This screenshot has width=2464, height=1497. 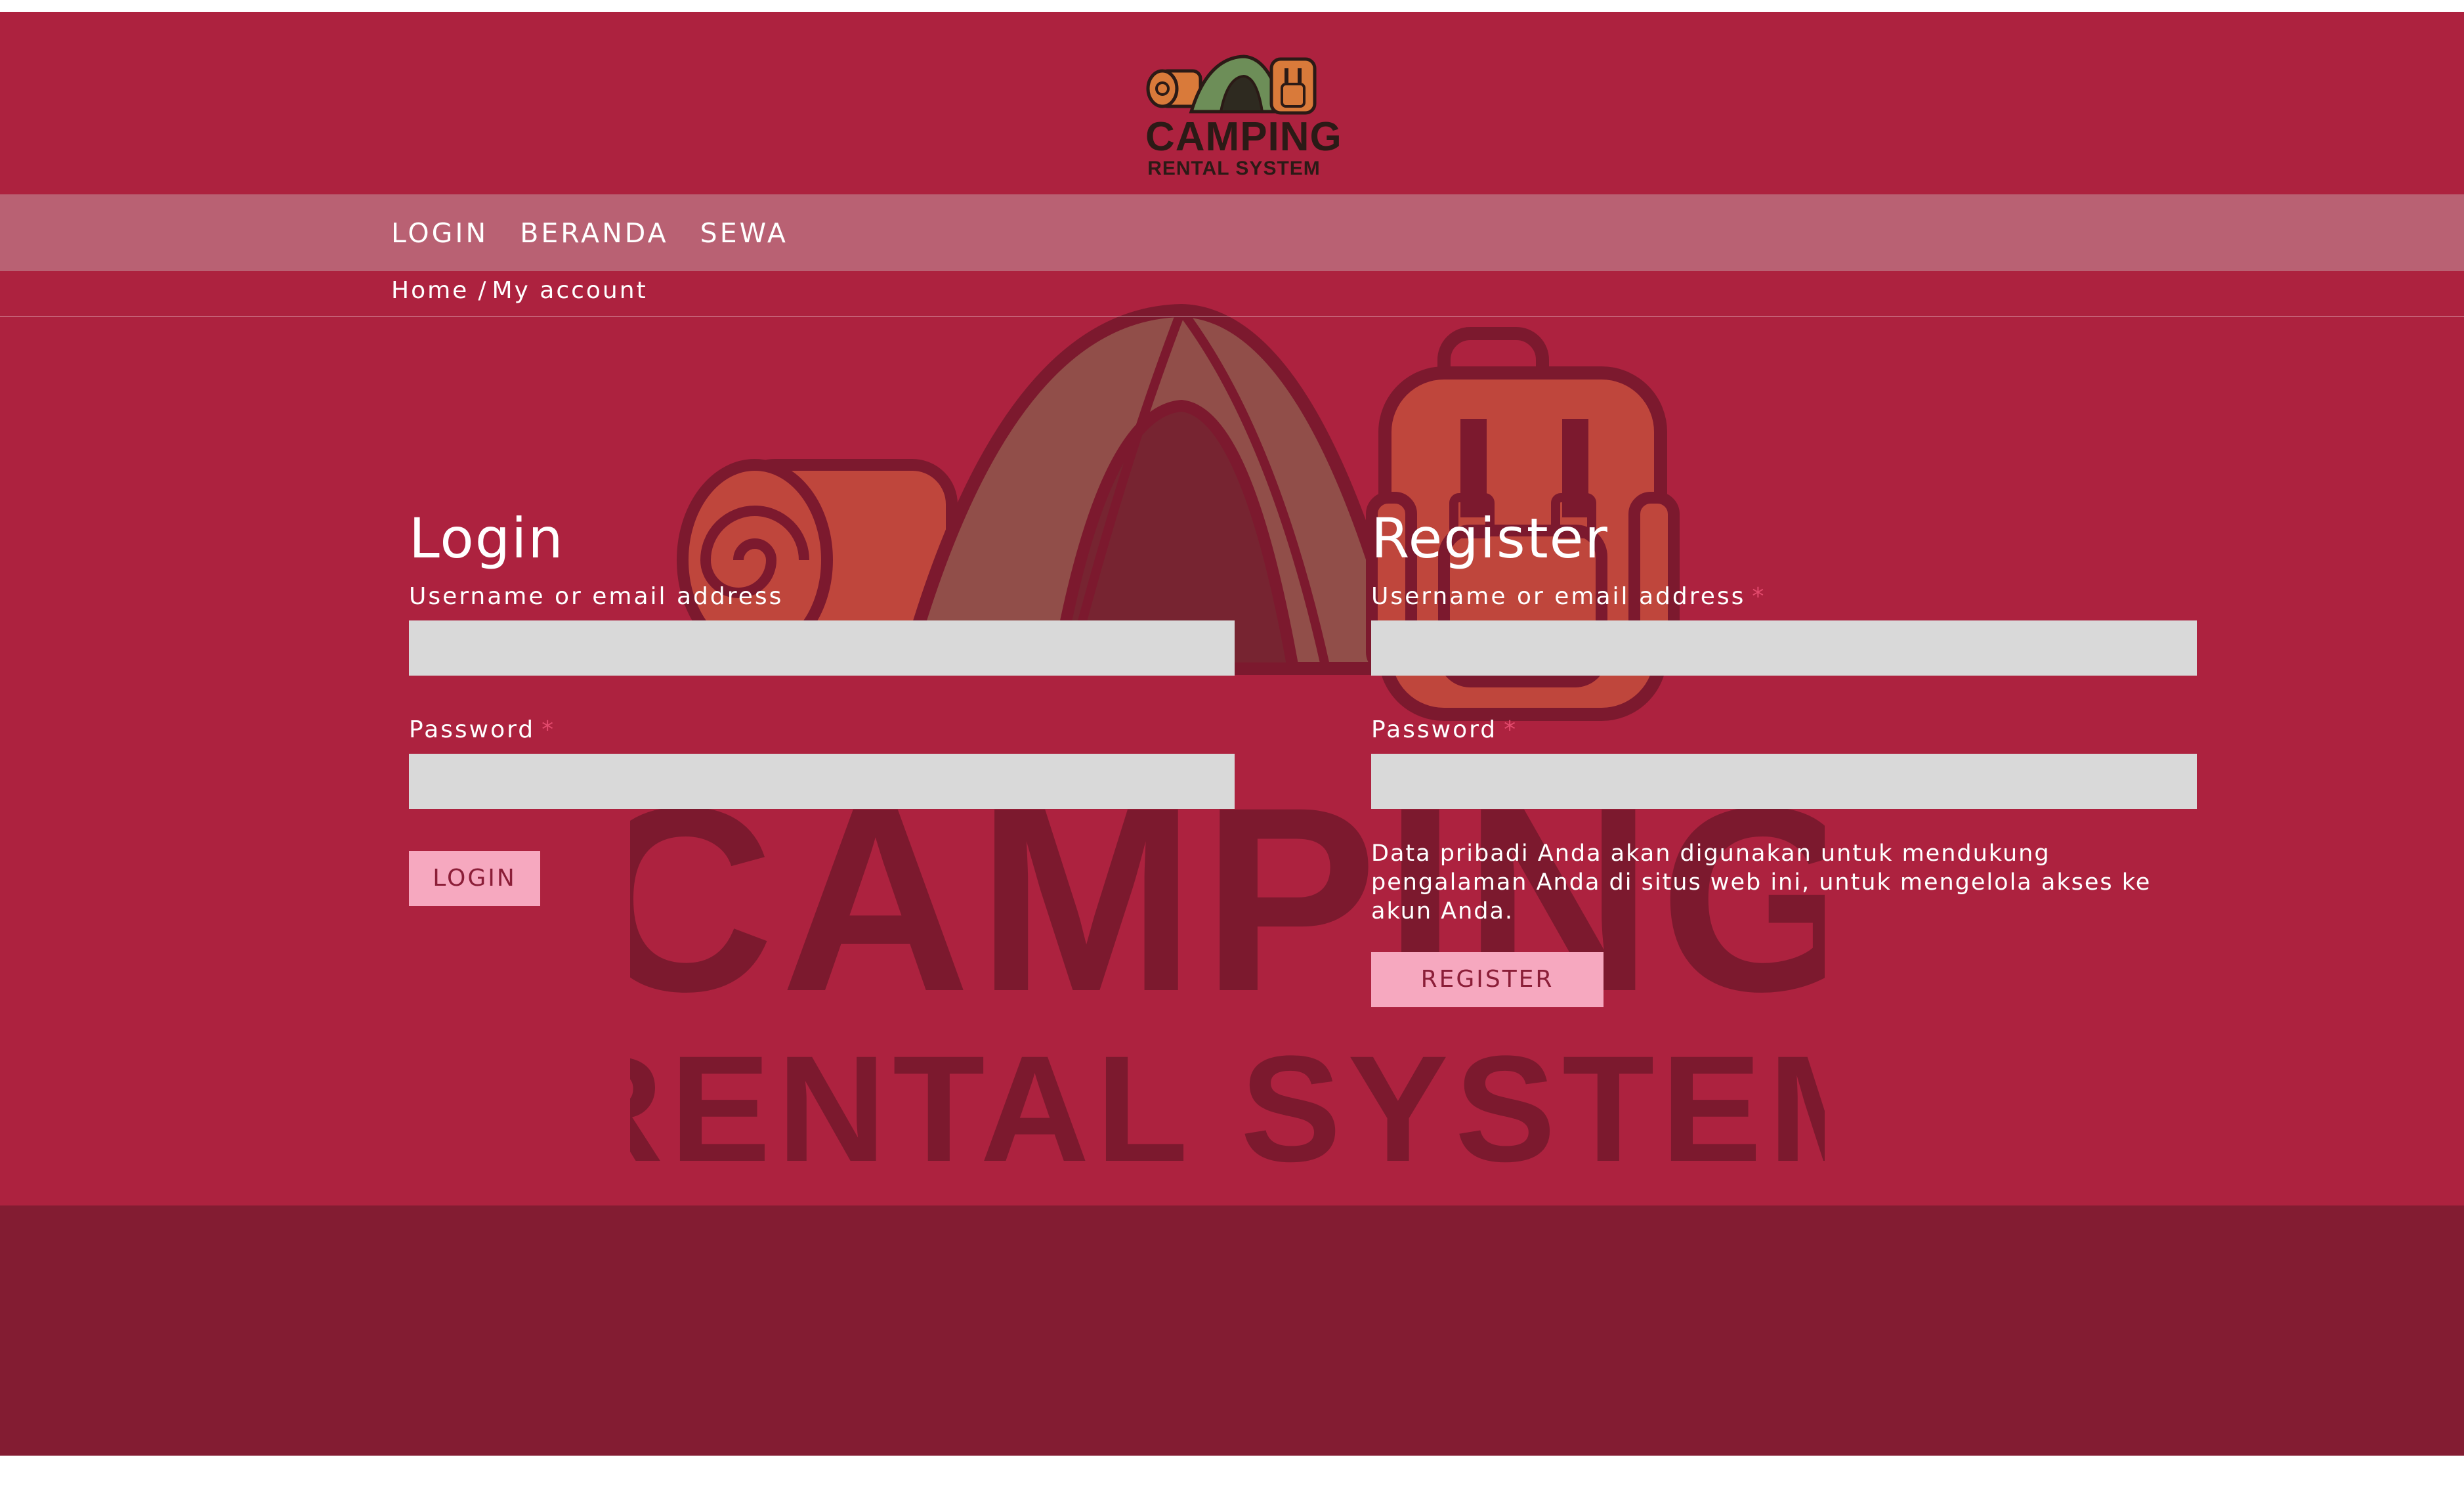 I want to click on logo-subtitle: RENTAL SYSTEM, so click(x=1234, y=168).